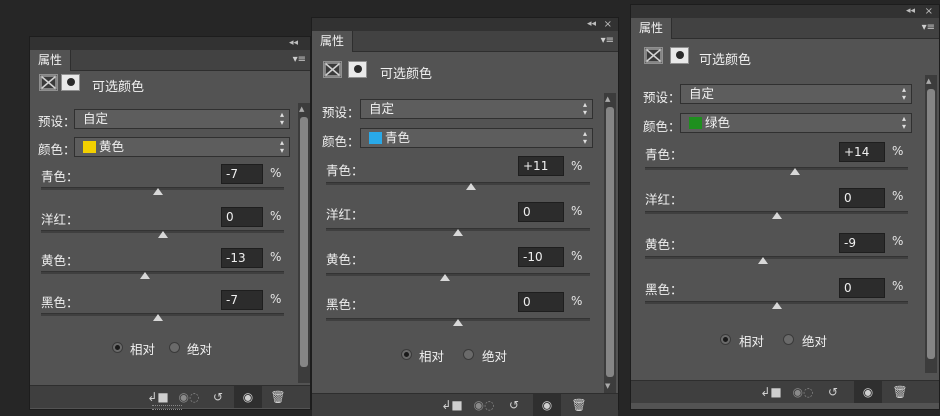 The height and width of the screenshot is (416, 940). What do you see at coordinates (182, 147) in the screenshot?
I see `color-select: 黄色 ▴ ▾` at bounding box center [182, 147].